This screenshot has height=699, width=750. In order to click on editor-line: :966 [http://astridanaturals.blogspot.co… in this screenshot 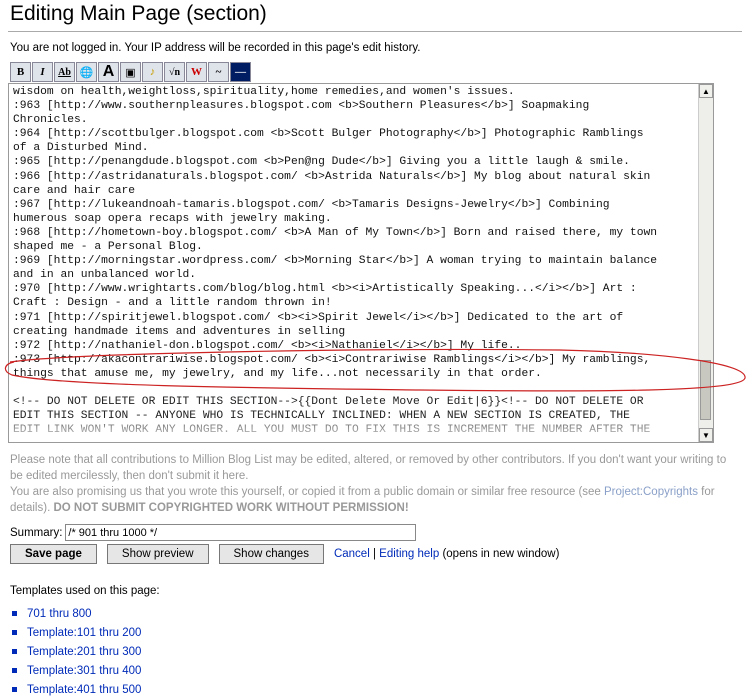, I will do `click(332, 176)`.